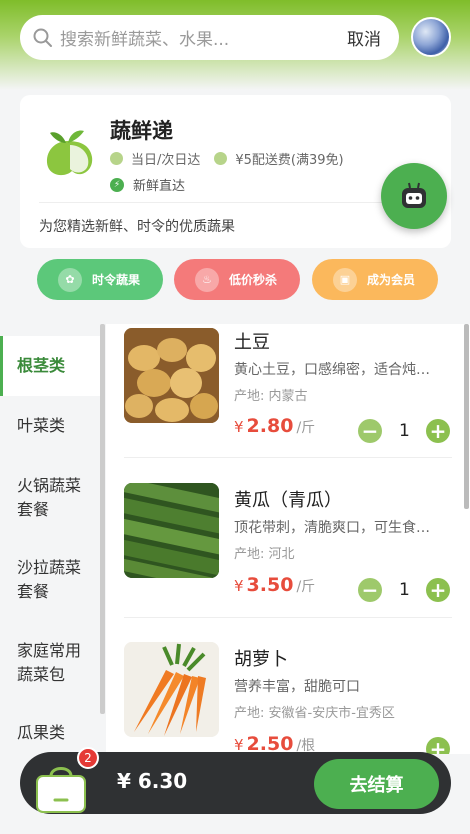 The height and width of the screenshot is (834, 470). Describe the element at coordinates (166, 160) in the screenshot. I see `delivery-time: 当日/次日达` at that location.